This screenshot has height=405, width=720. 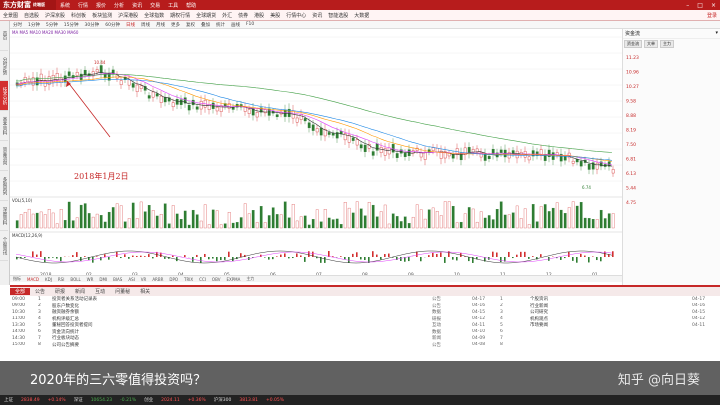 I want to click on panel-button: 大单, so click(x=651, y=44).